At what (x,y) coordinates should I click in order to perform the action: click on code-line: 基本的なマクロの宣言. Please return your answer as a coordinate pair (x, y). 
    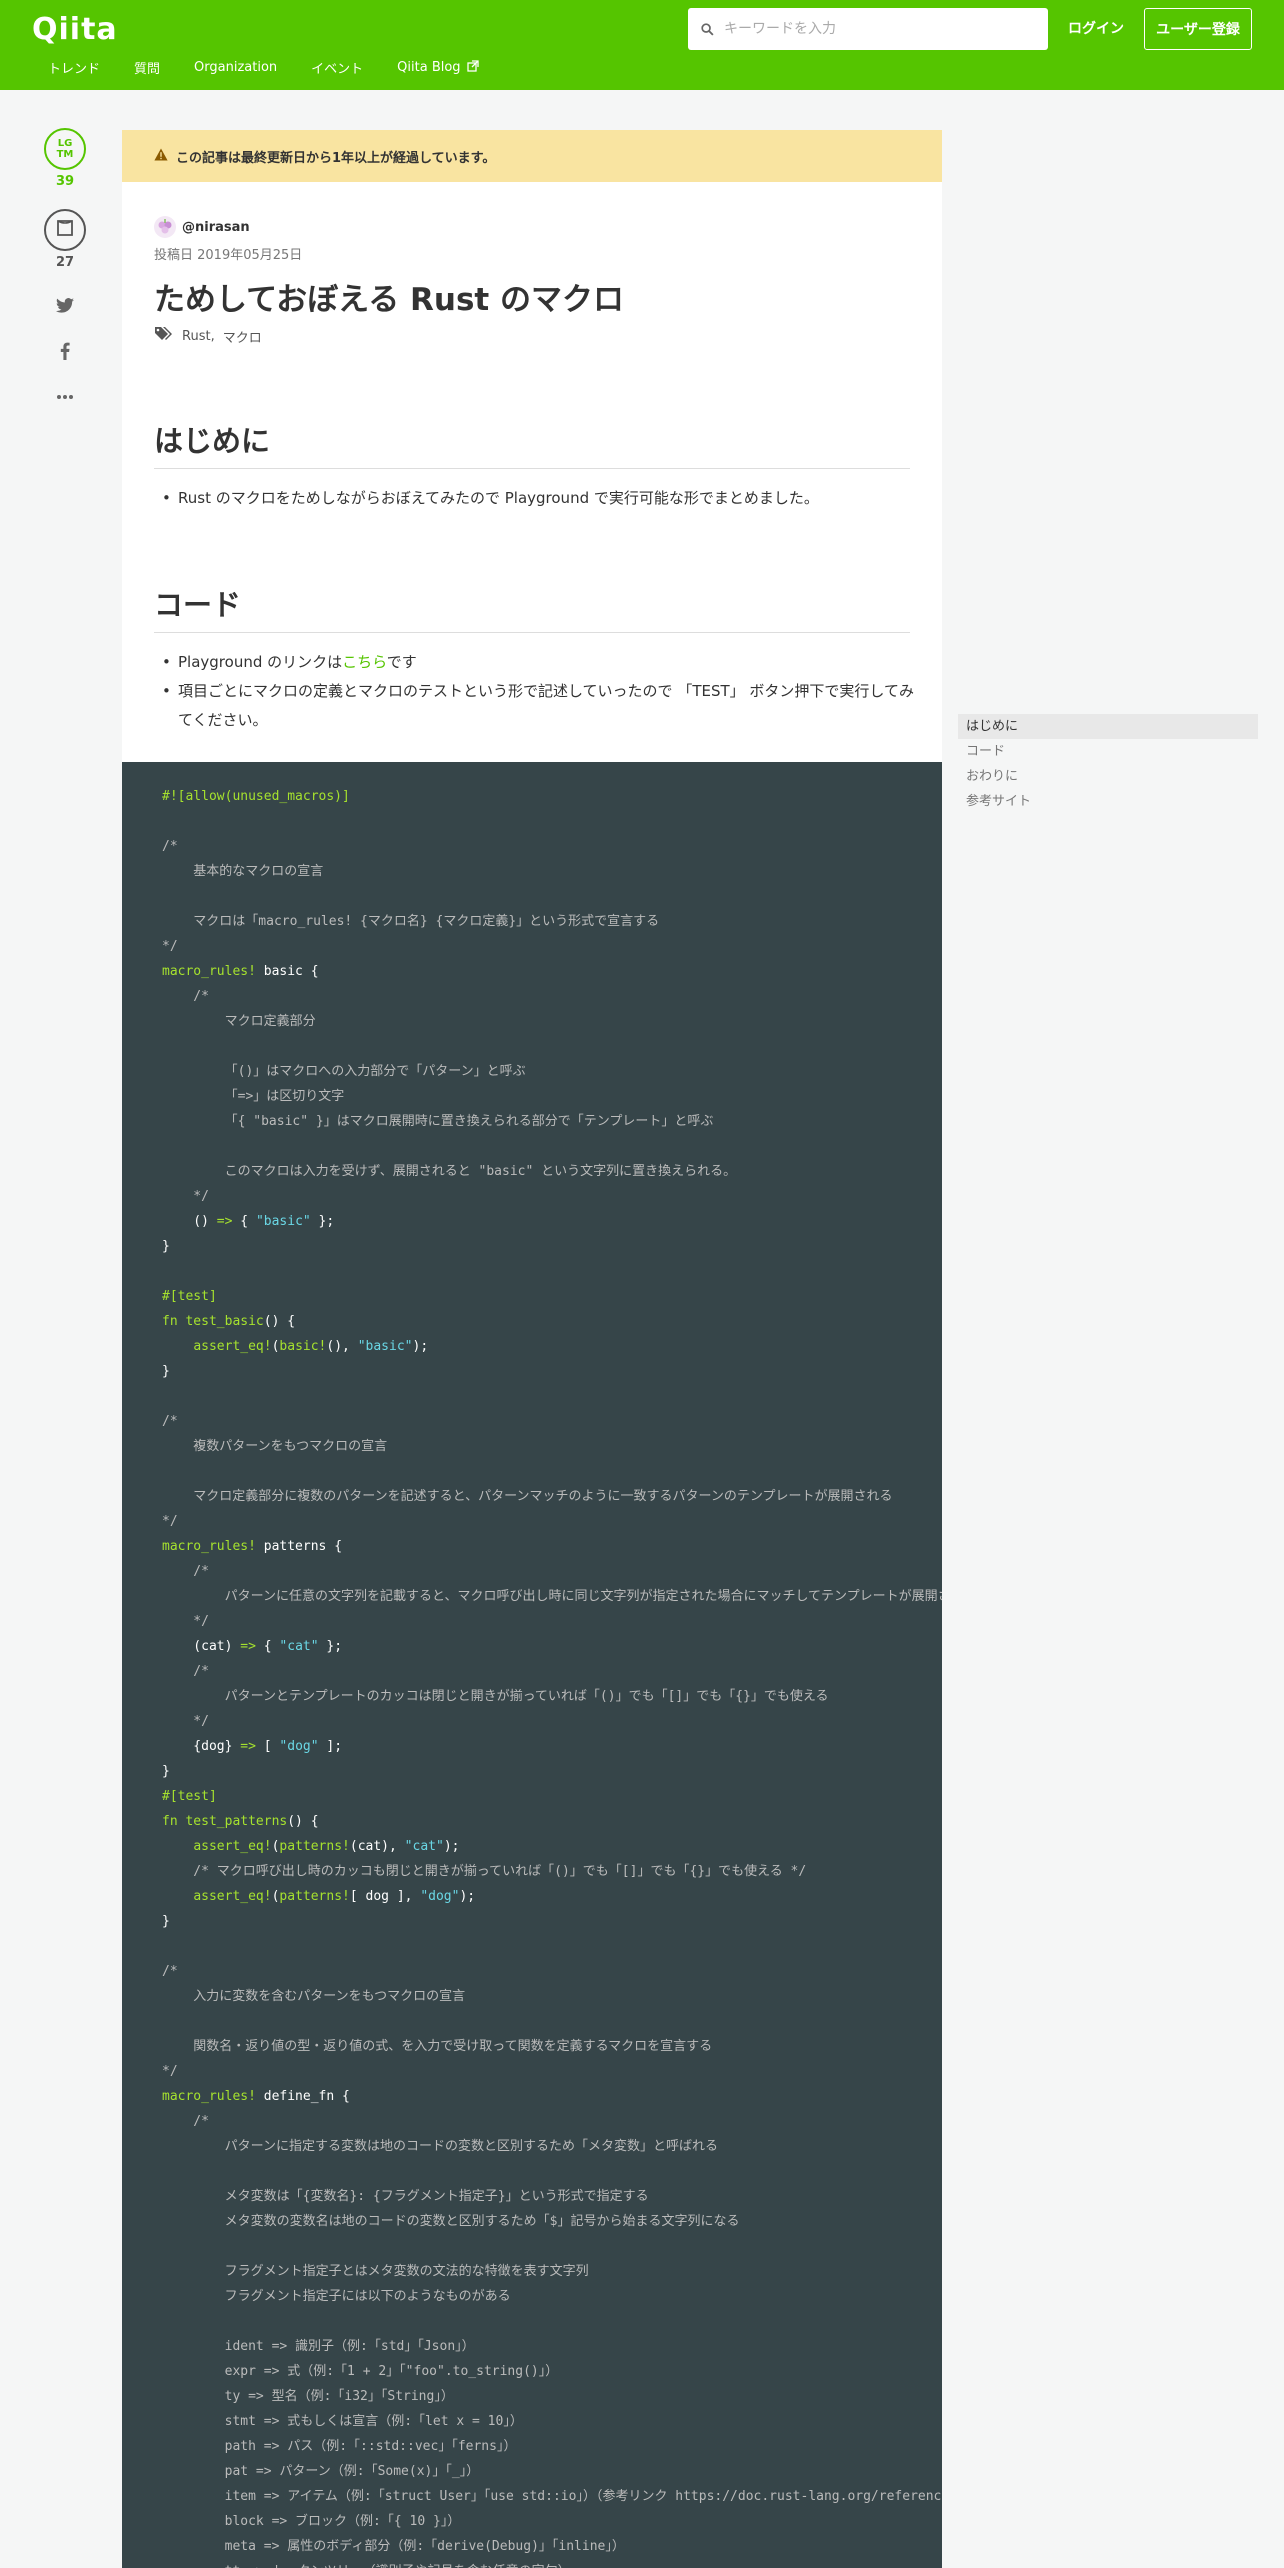
    Looking at the image, I should click on (243, 871).